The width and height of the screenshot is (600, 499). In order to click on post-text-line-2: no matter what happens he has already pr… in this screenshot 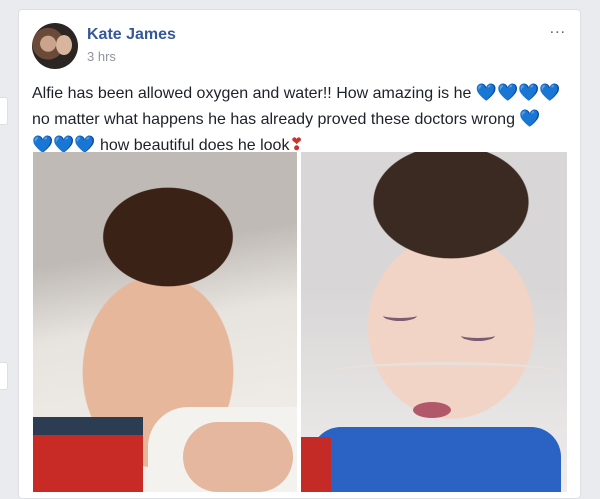, I will do `click(273, 119)`.